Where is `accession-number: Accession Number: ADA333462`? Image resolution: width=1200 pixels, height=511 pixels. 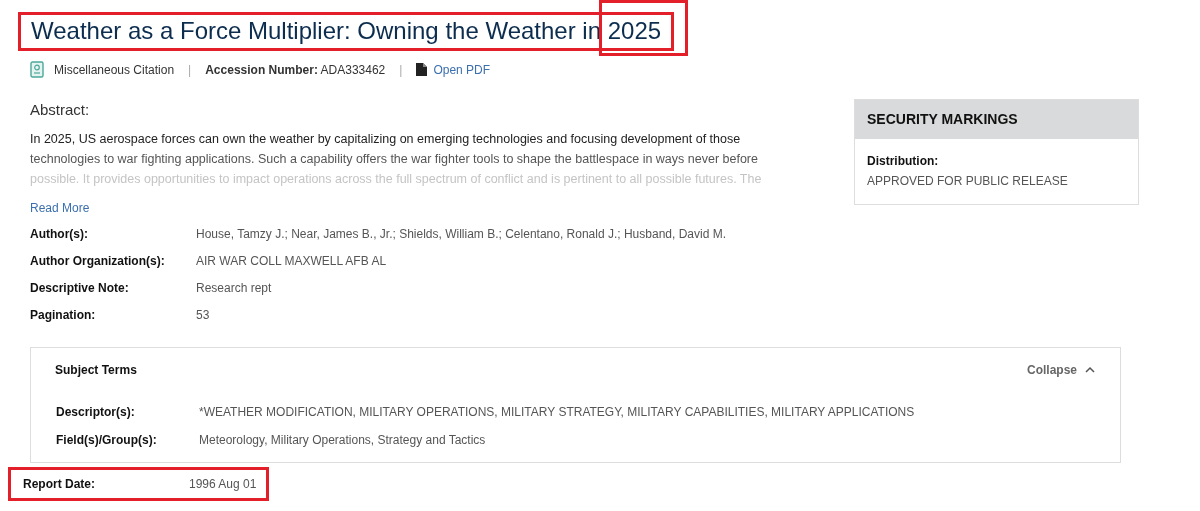 accession-number: Accession Number: ADA333462 is located at coordinates (295, 70).